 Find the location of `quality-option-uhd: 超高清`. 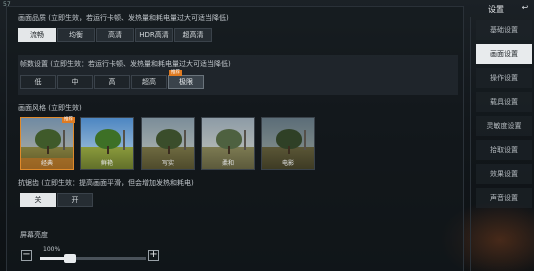

quality-option-uhd: 超高清 is located at coordinates (193, 35).